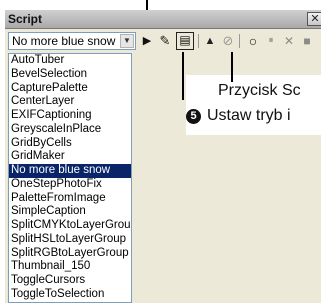 The width and height of the screenshot is (321, 303). Describe the element at coordinates (70, 116) in the screenshot. I see `script-list-item: EXIFCaptioning` at that location.